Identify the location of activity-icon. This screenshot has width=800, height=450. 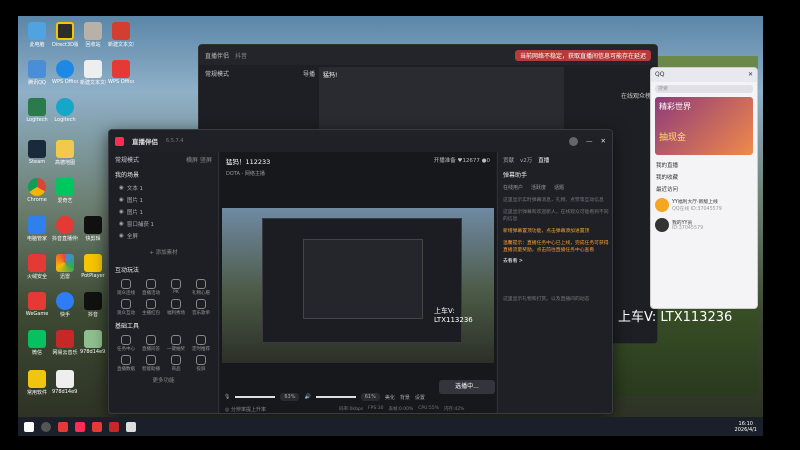
(151, 284).